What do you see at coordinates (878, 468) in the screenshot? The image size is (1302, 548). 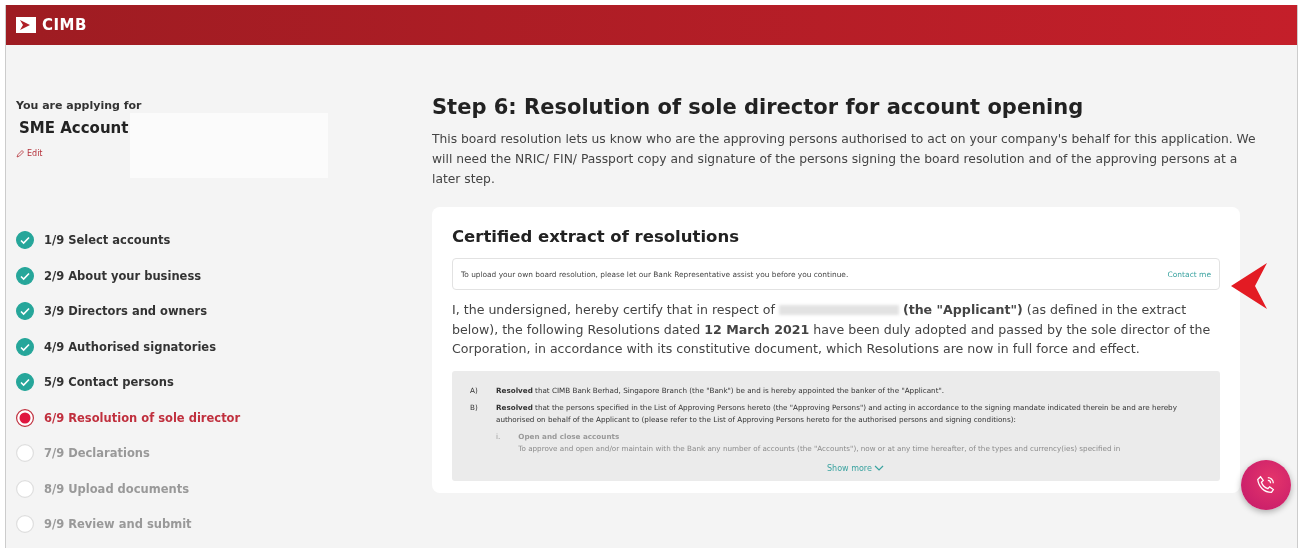 I see `chevron-down-icon` at bounding box center [878, 468].